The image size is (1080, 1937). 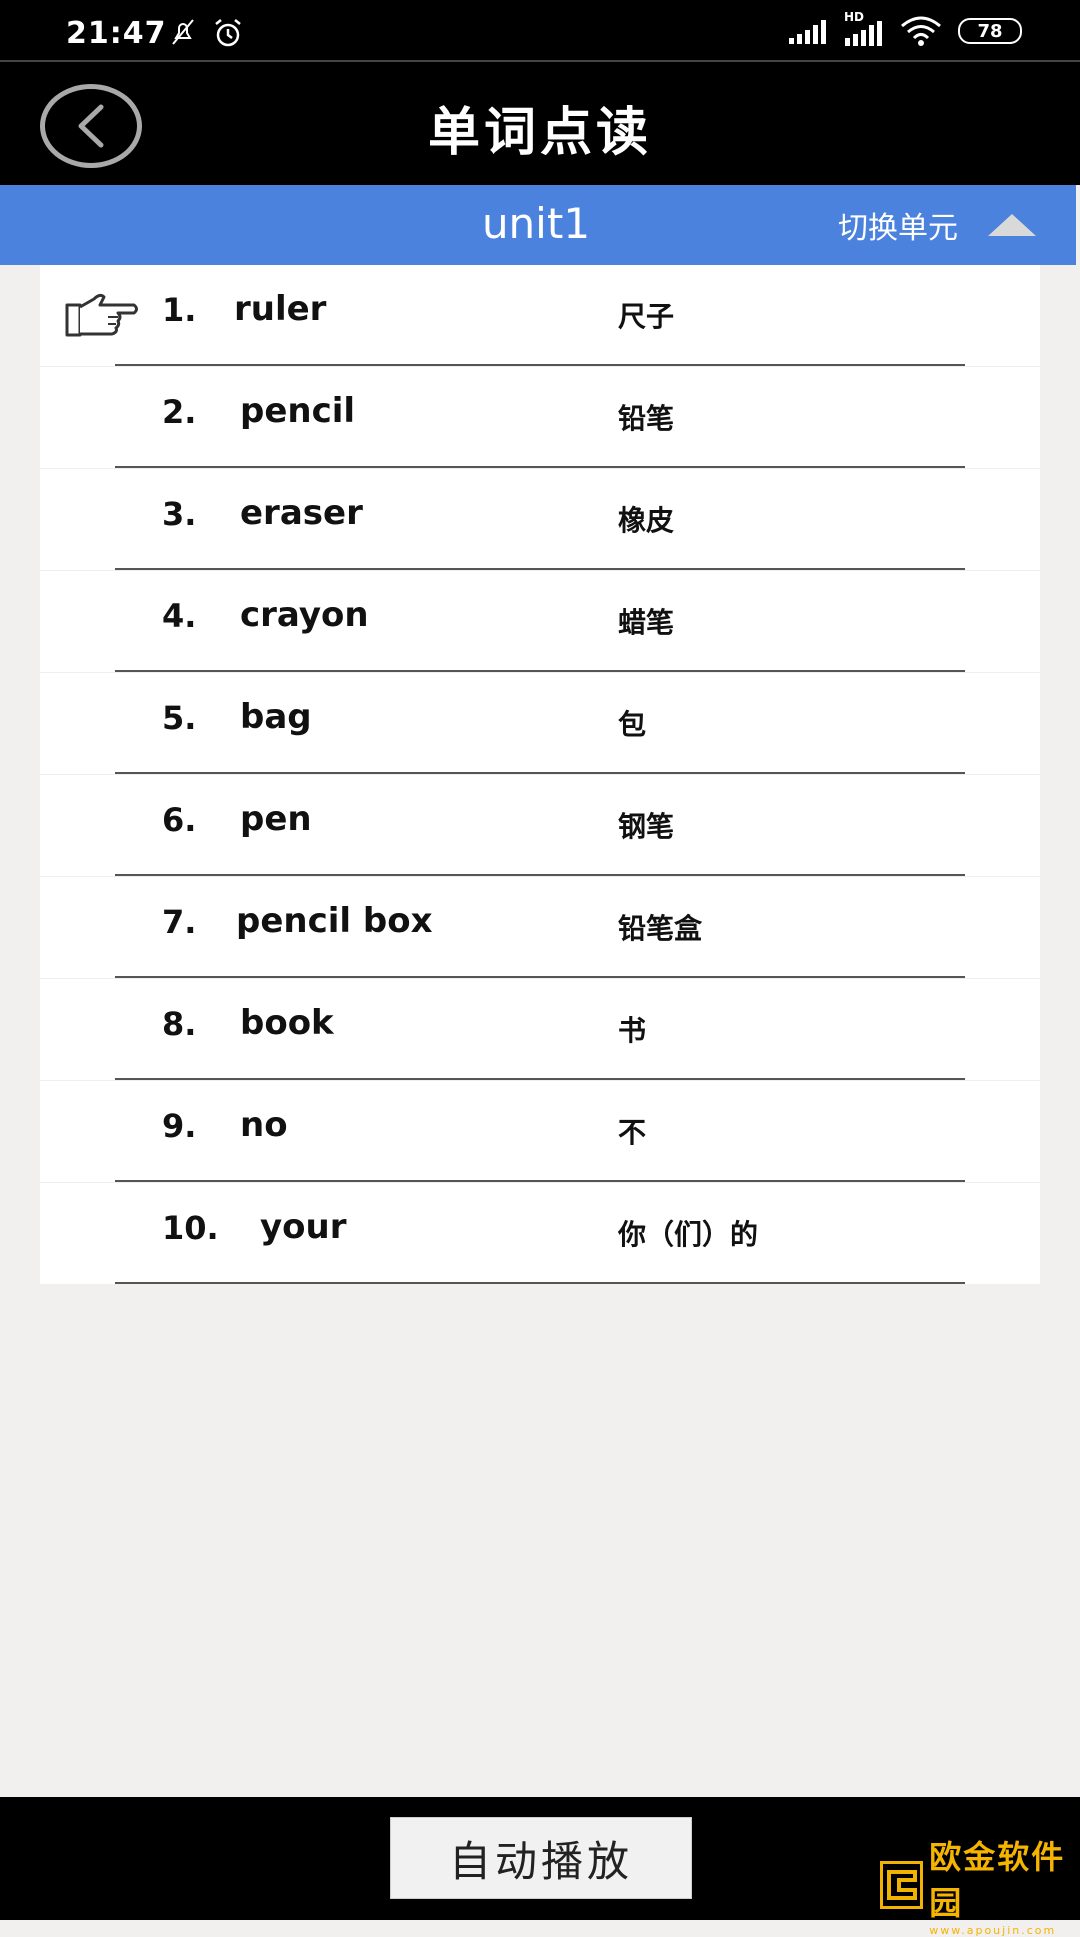 What do you see at coordinates (646, 520) in the screenshot?
I see `word-chinese: 橡皮` at bounding box center [646, 520].